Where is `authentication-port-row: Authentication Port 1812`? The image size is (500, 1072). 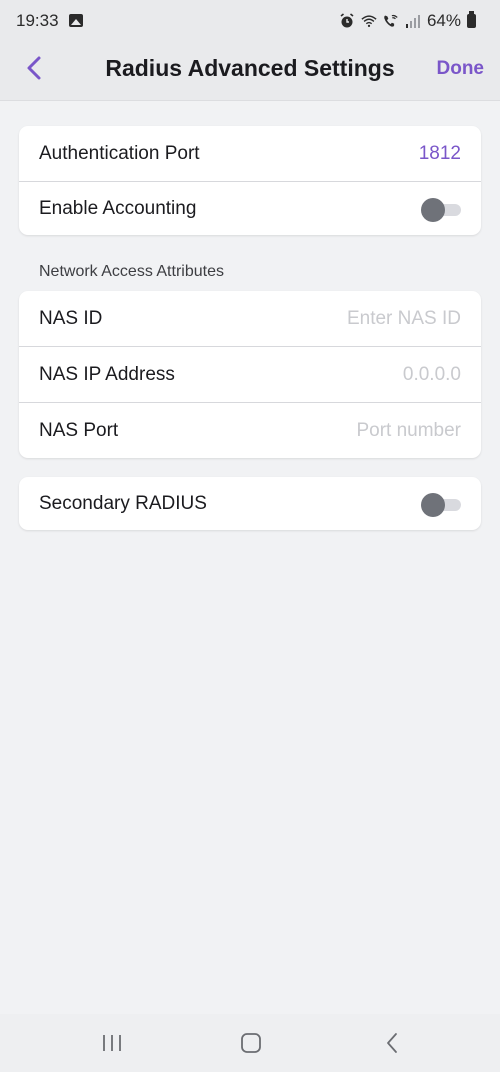 authentication-port-row: Authentication Port 1812 is located at coordinates (250, 154).